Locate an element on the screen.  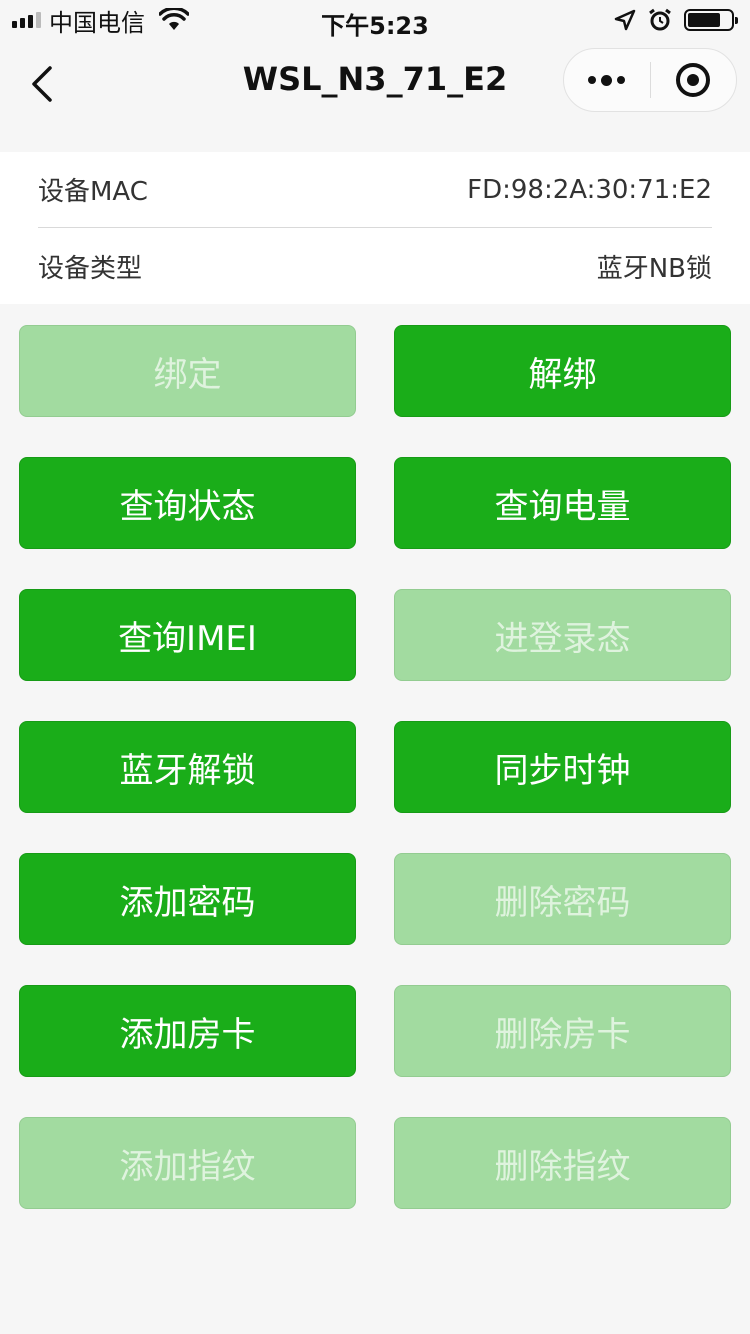
delete-password-button: 删除密码 is located at coordinates (562, 899).